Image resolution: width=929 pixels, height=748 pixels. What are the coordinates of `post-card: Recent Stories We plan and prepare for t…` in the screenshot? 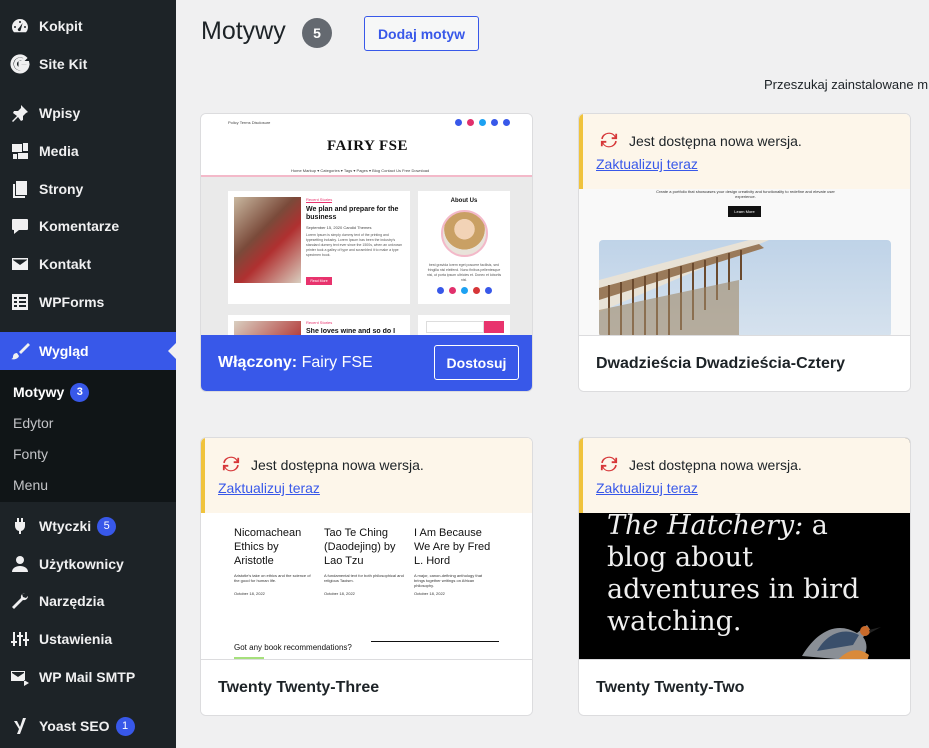 It's located at (319, 247).